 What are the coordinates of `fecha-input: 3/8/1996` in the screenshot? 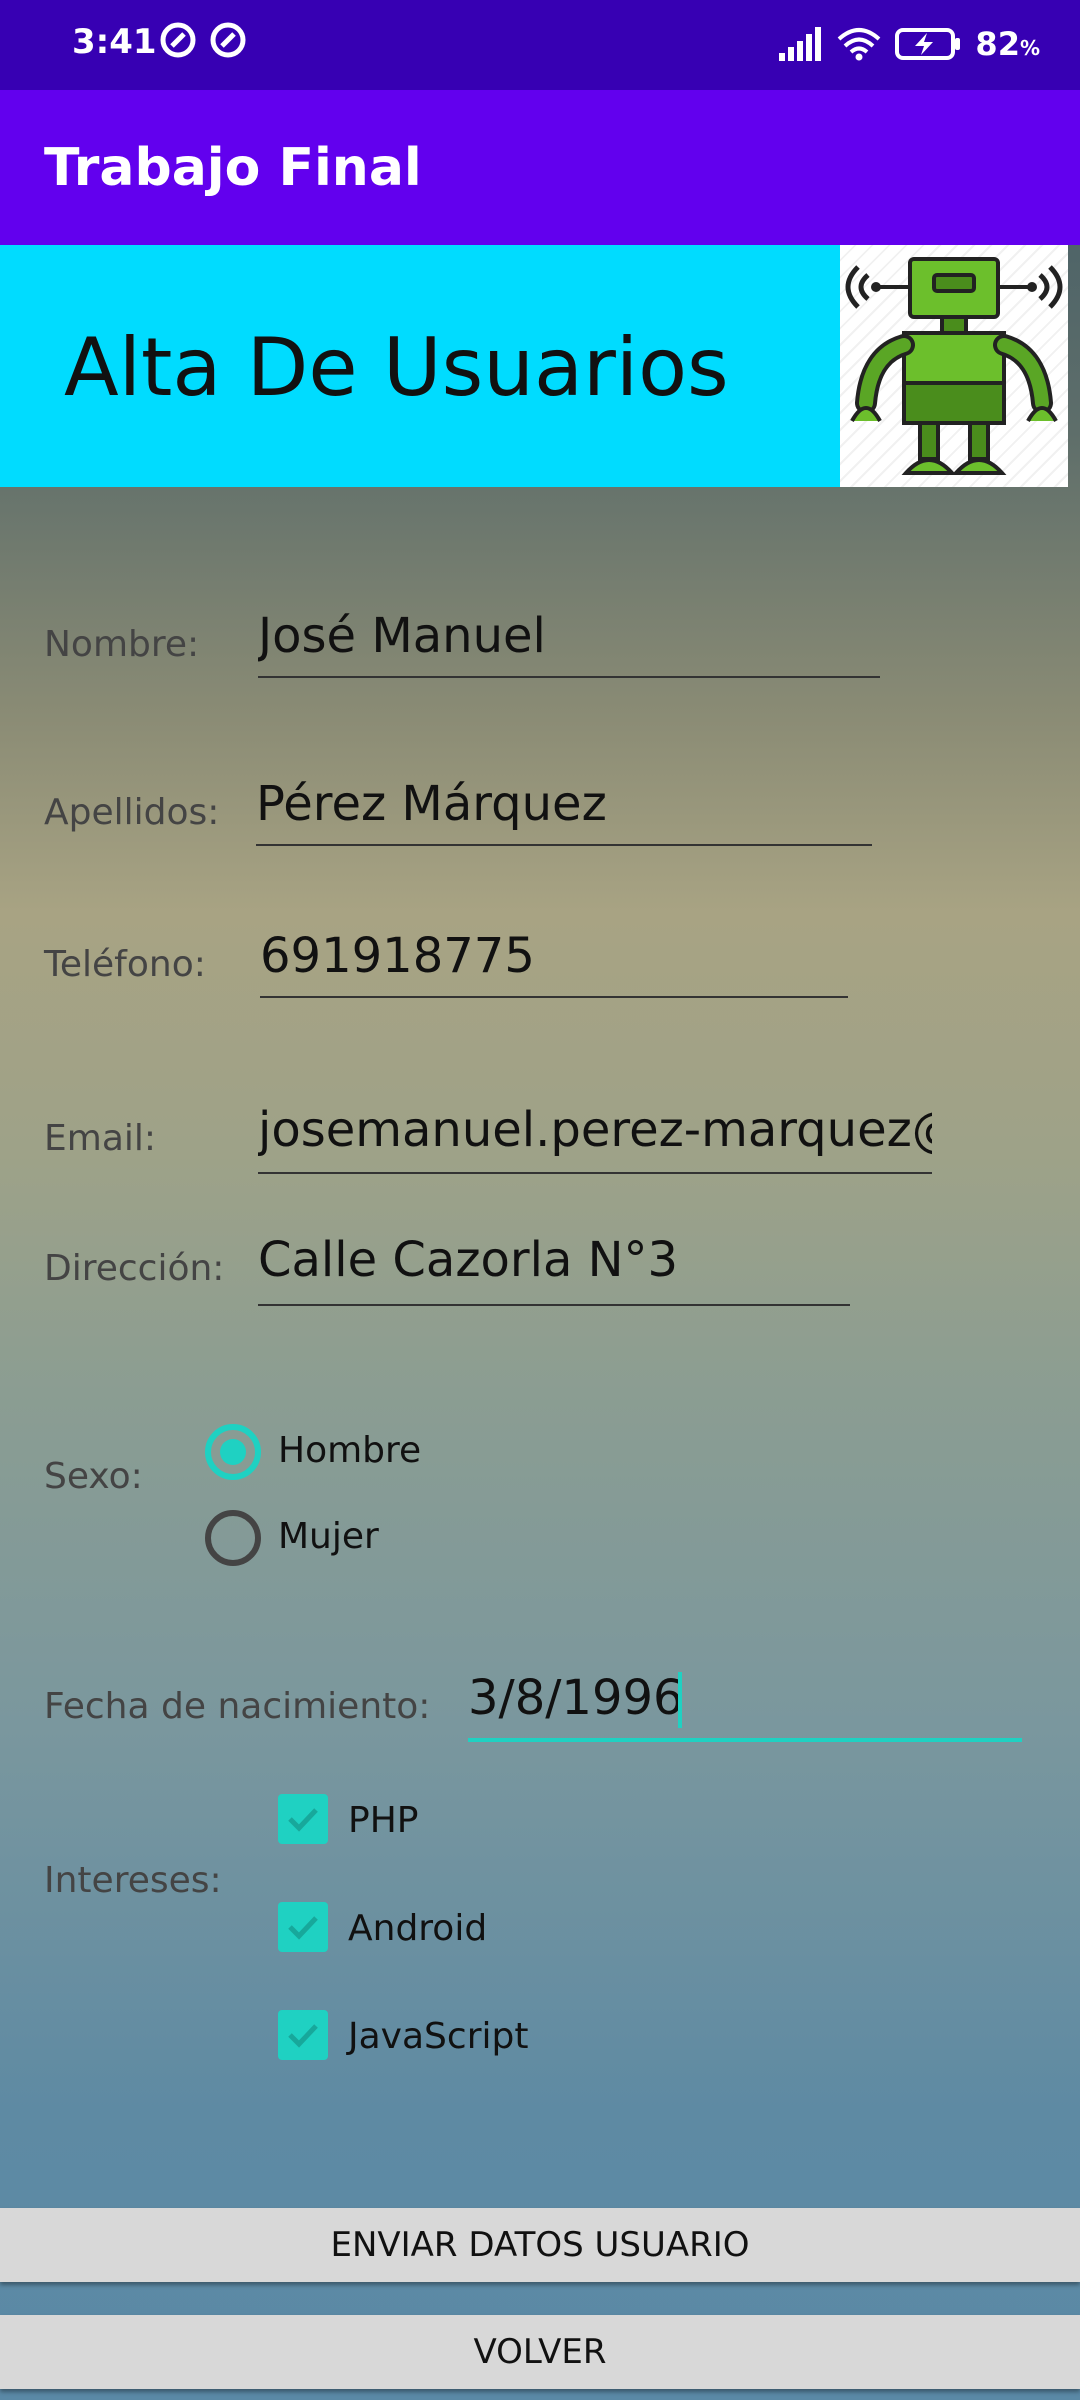 It's located at (743, 1698).